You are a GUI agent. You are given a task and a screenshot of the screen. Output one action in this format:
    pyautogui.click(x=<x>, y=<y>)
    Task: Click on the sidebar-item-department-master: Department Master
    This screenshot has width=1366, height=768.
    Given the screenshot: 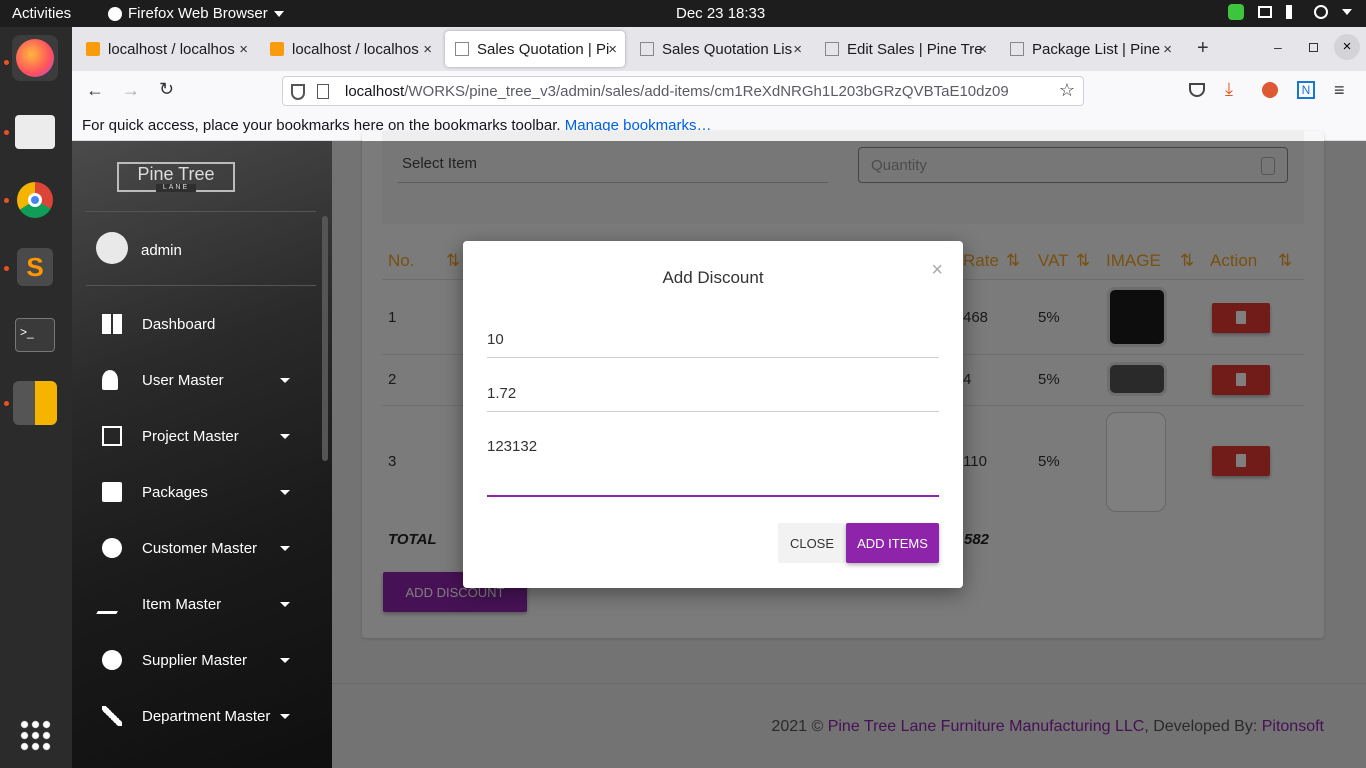 What is the action you would take?
    pyautogui.click(x=202, y=716)
    